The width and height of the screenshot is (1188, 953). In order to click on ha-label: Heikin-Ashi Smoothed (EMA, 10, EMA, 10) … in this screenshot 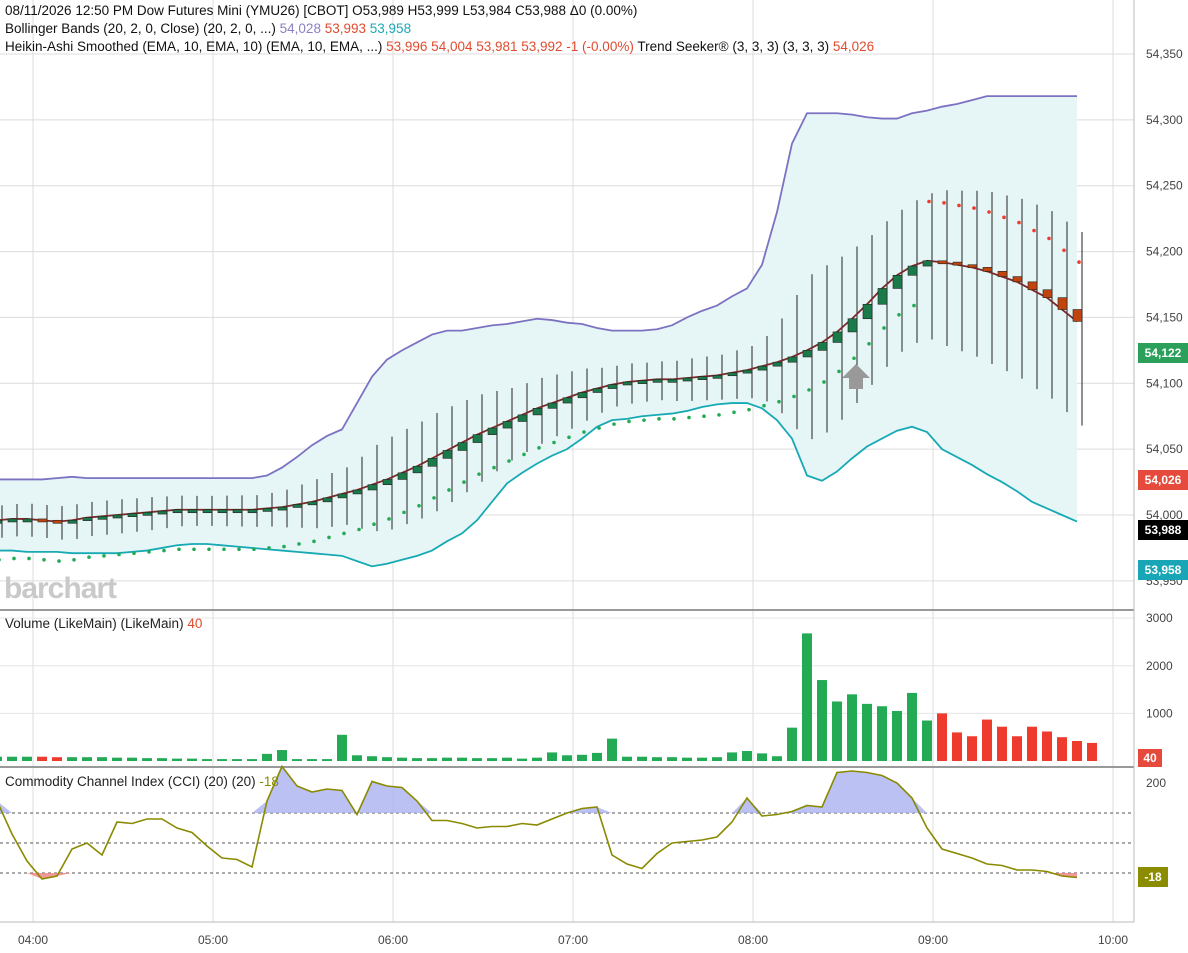, I will do `click(194, 46)`.